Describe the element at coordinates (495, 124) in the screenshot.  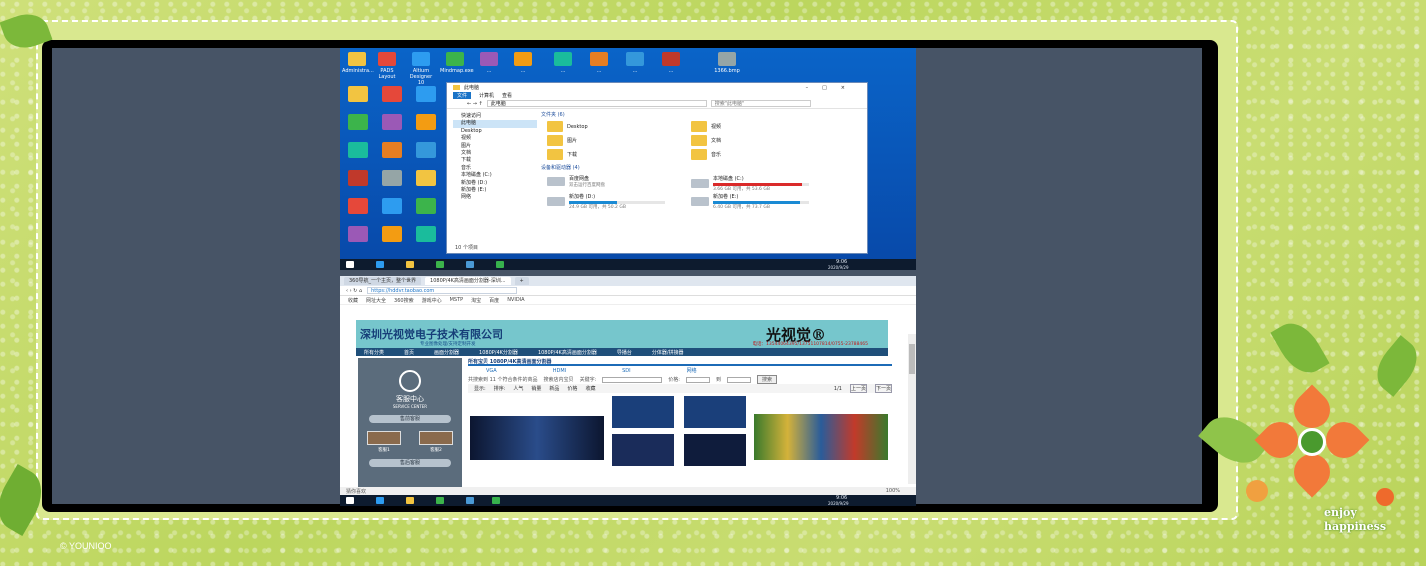
I see `nav-this-pc: 此电脑` at that location.